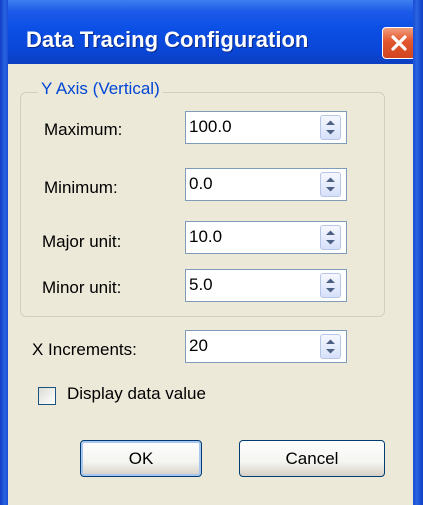 Image resolution: width=423 pixels, height=505 pixels. Describe the element at coordinates (266, 285) in the screenshot. I see `minor-unit-spinbox: 5.0` at that location.